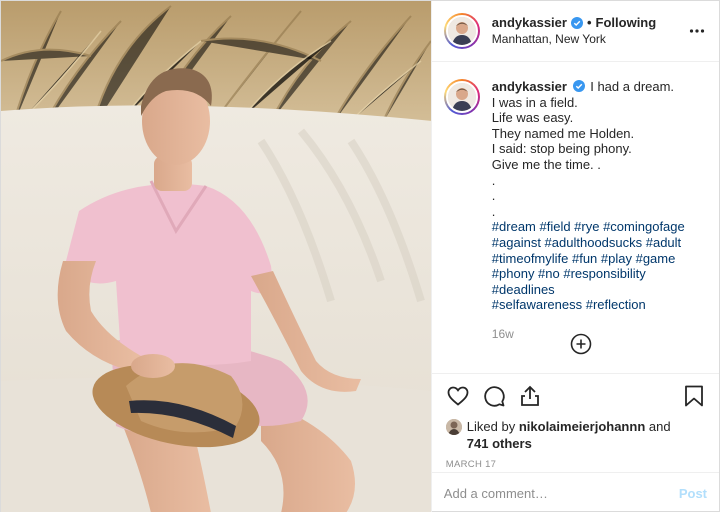  I want to click on caption-first-line: andykassier I had a dream., so click(599, 87).